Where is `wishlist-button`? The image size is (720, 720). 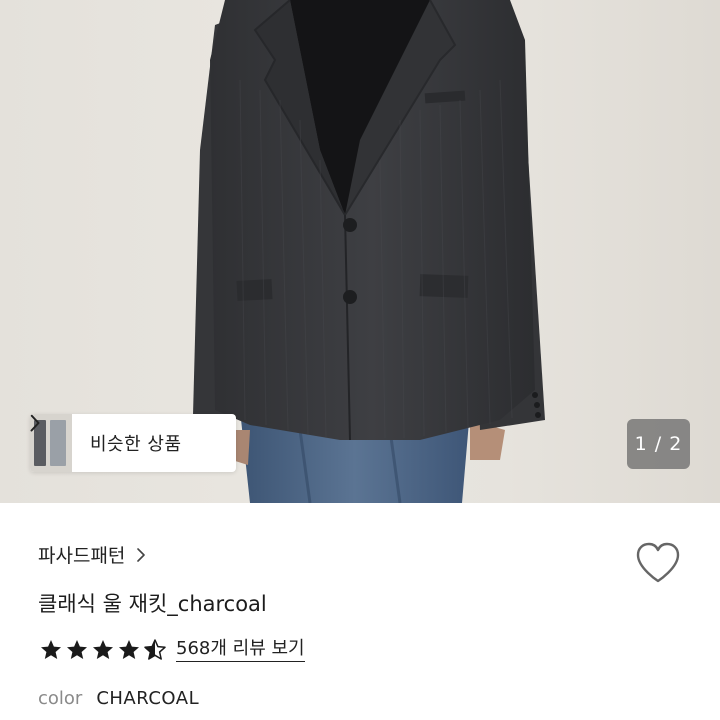 wishlist-button is located at coordinates (658, 563).